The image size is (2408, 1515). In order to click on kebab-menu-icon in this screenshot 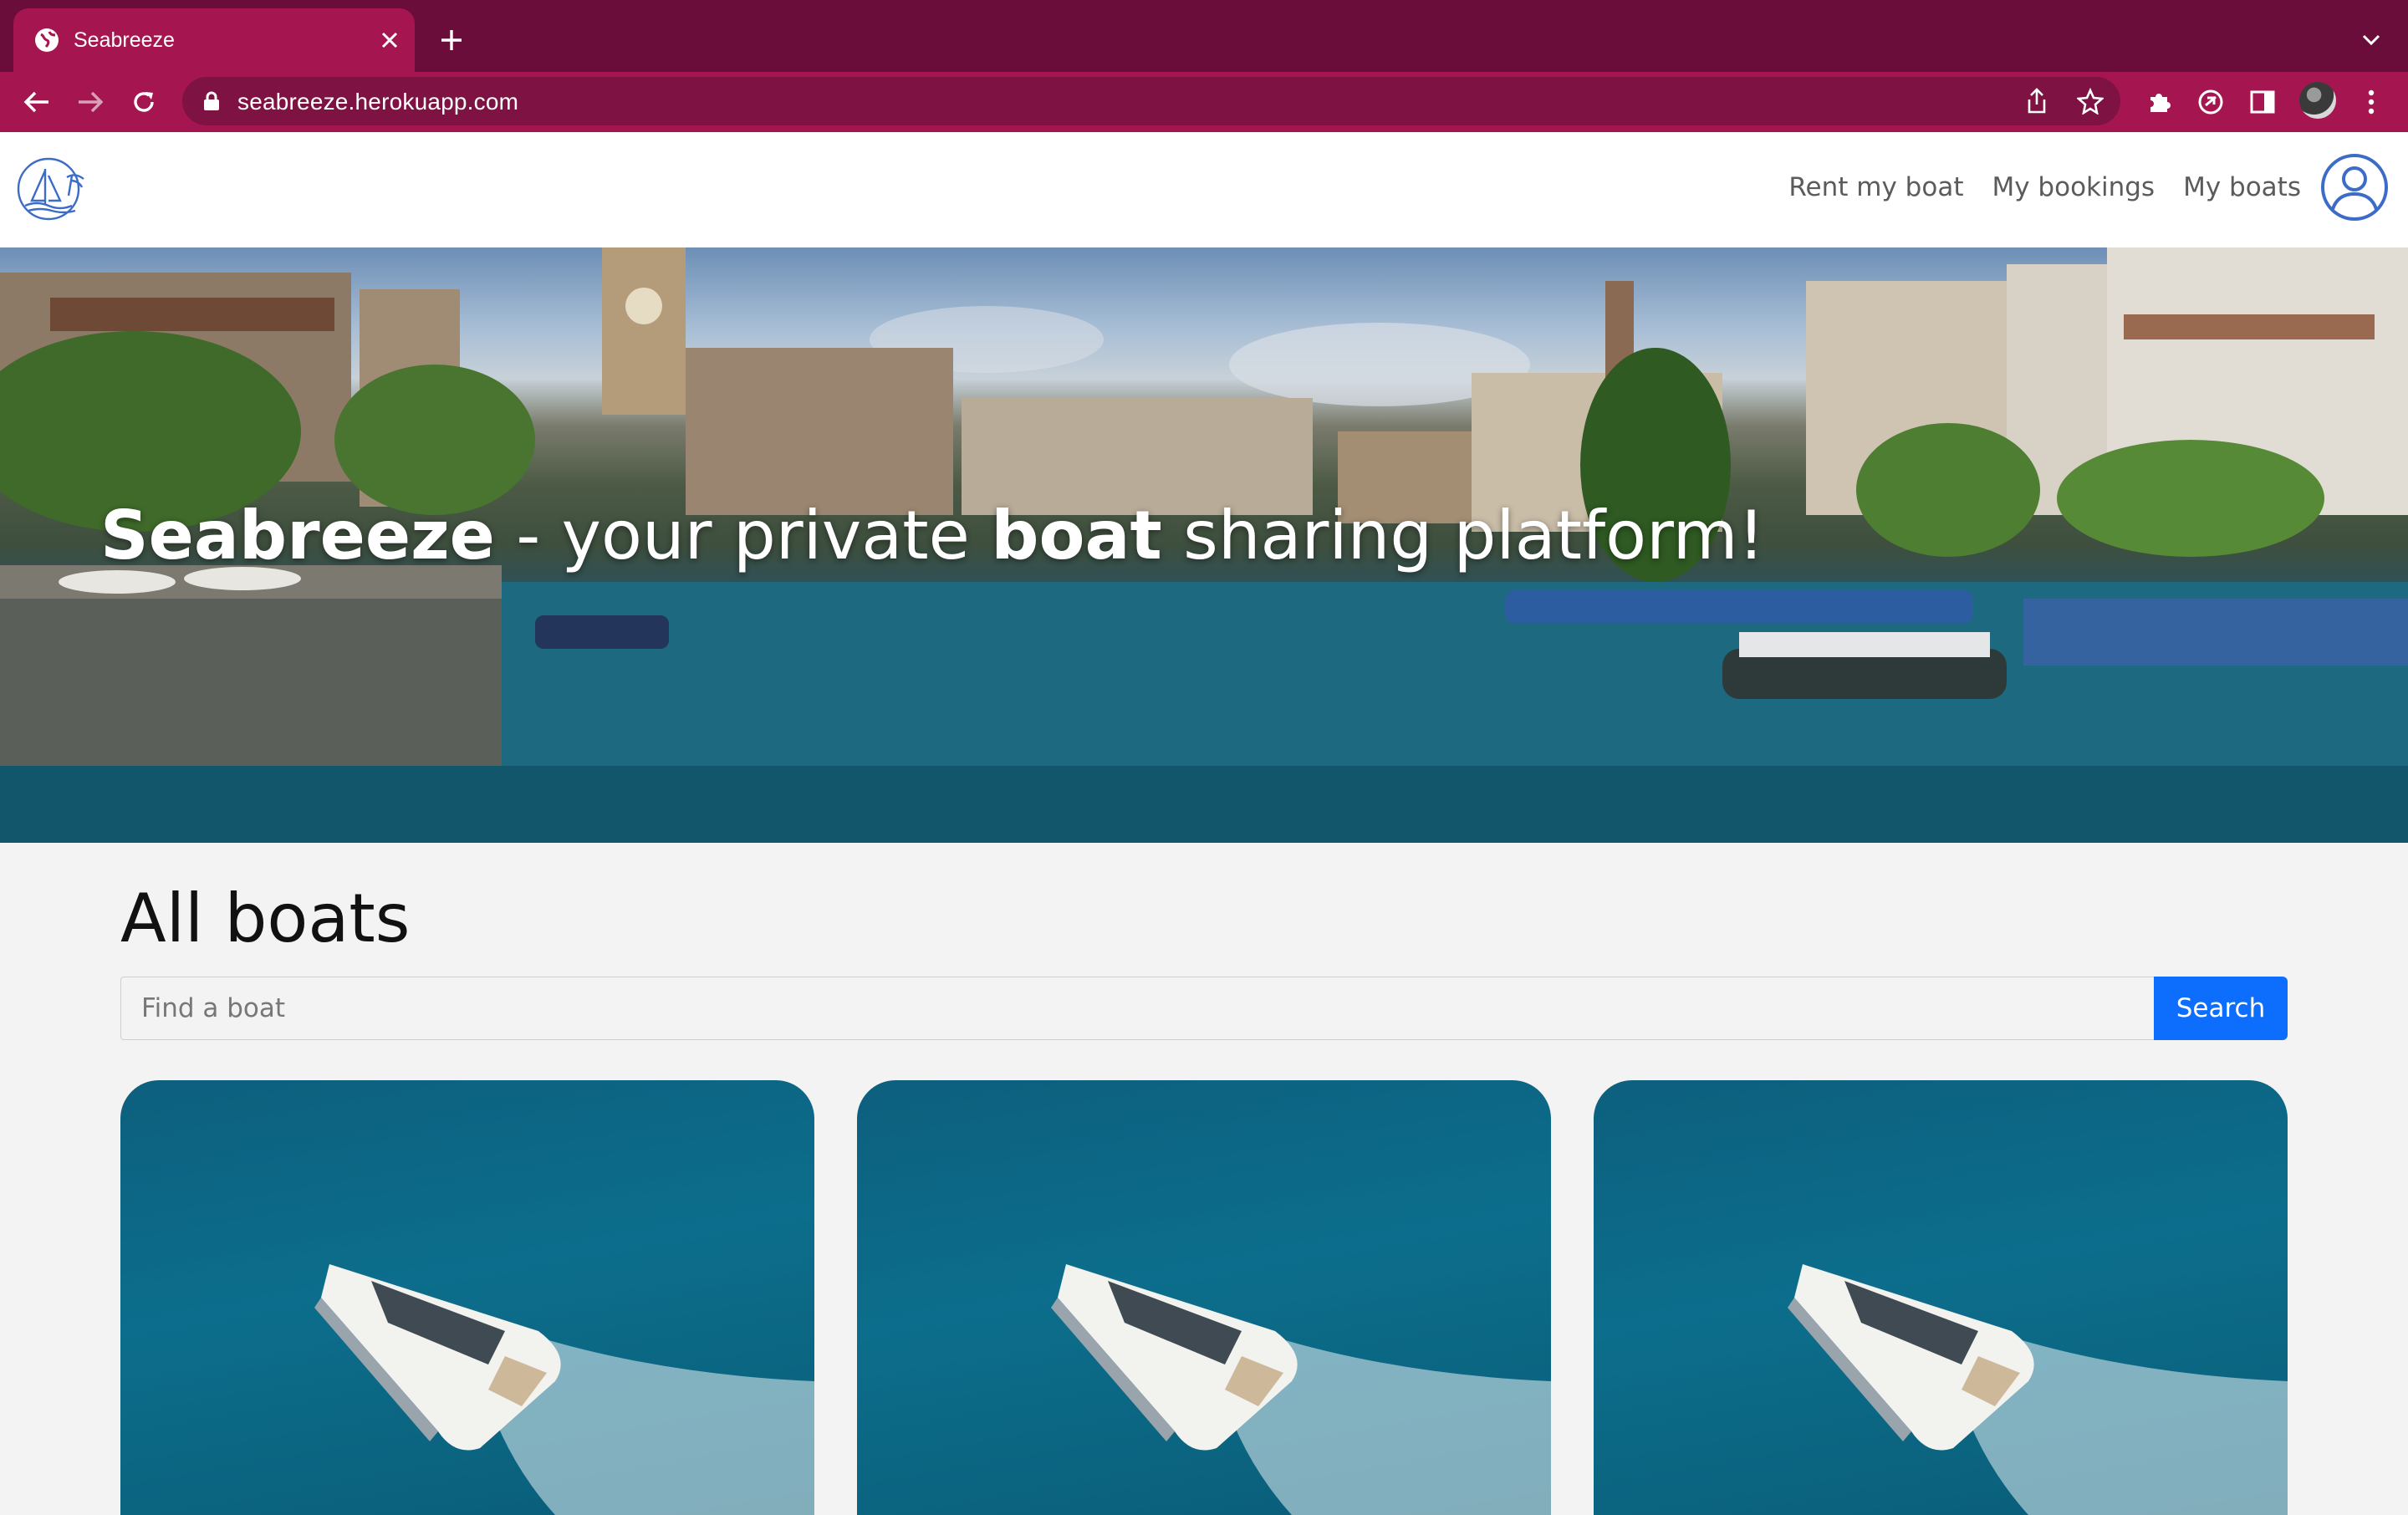, I will do `click(2371, 102)`.